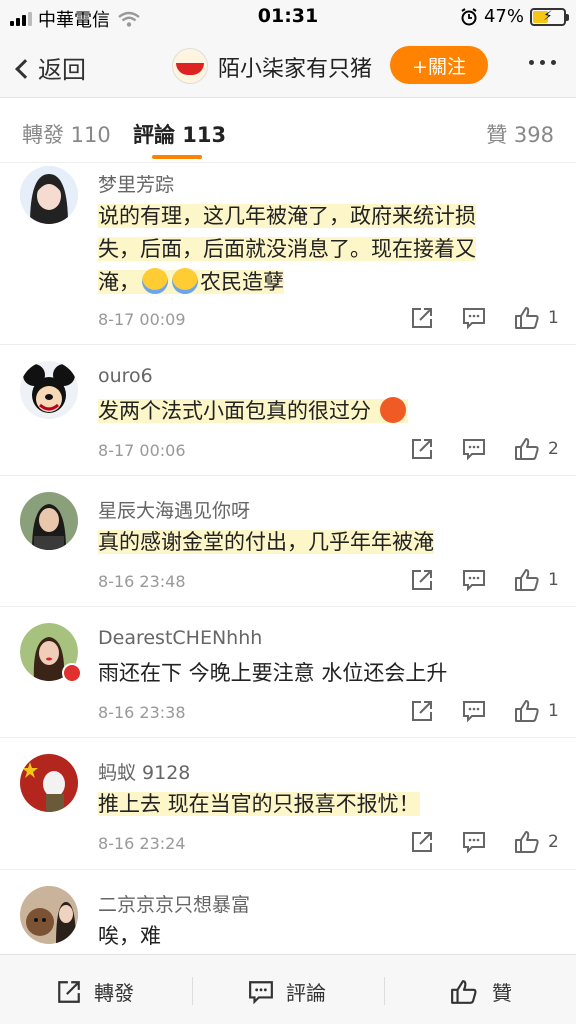  Describe the element at coordinates (242, 282) in the screenshot. I see `comment-line: 农民造孽` at that location.